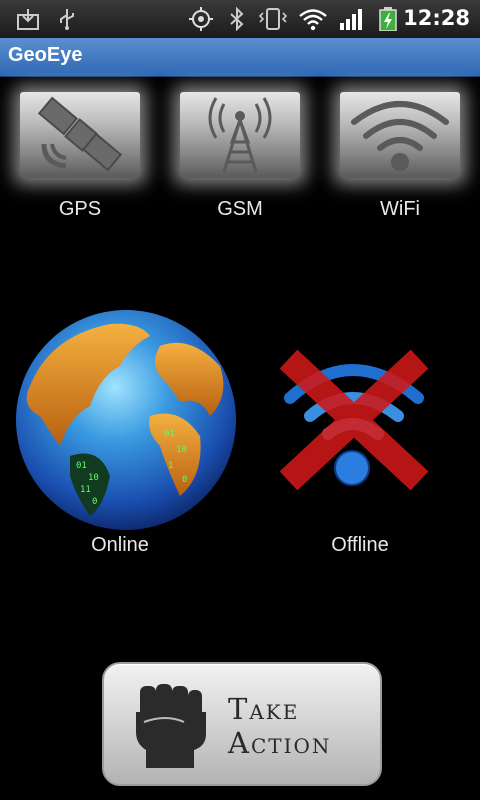 The width and height of the screenshot is (480, 800). I want to click on gps-tile-plate, so click(80, 135).